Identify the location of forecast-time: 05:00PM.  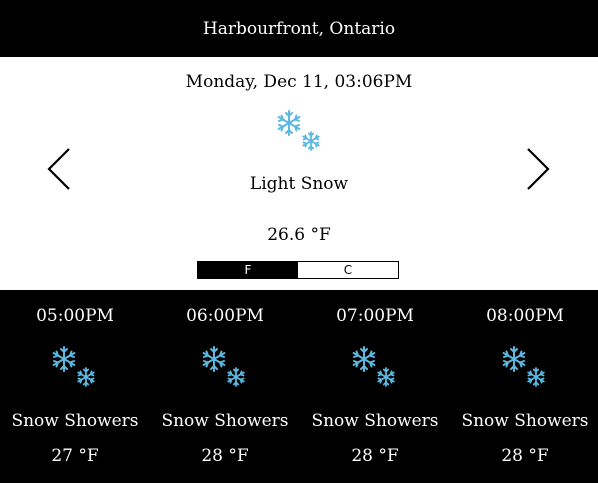
(75, 316).